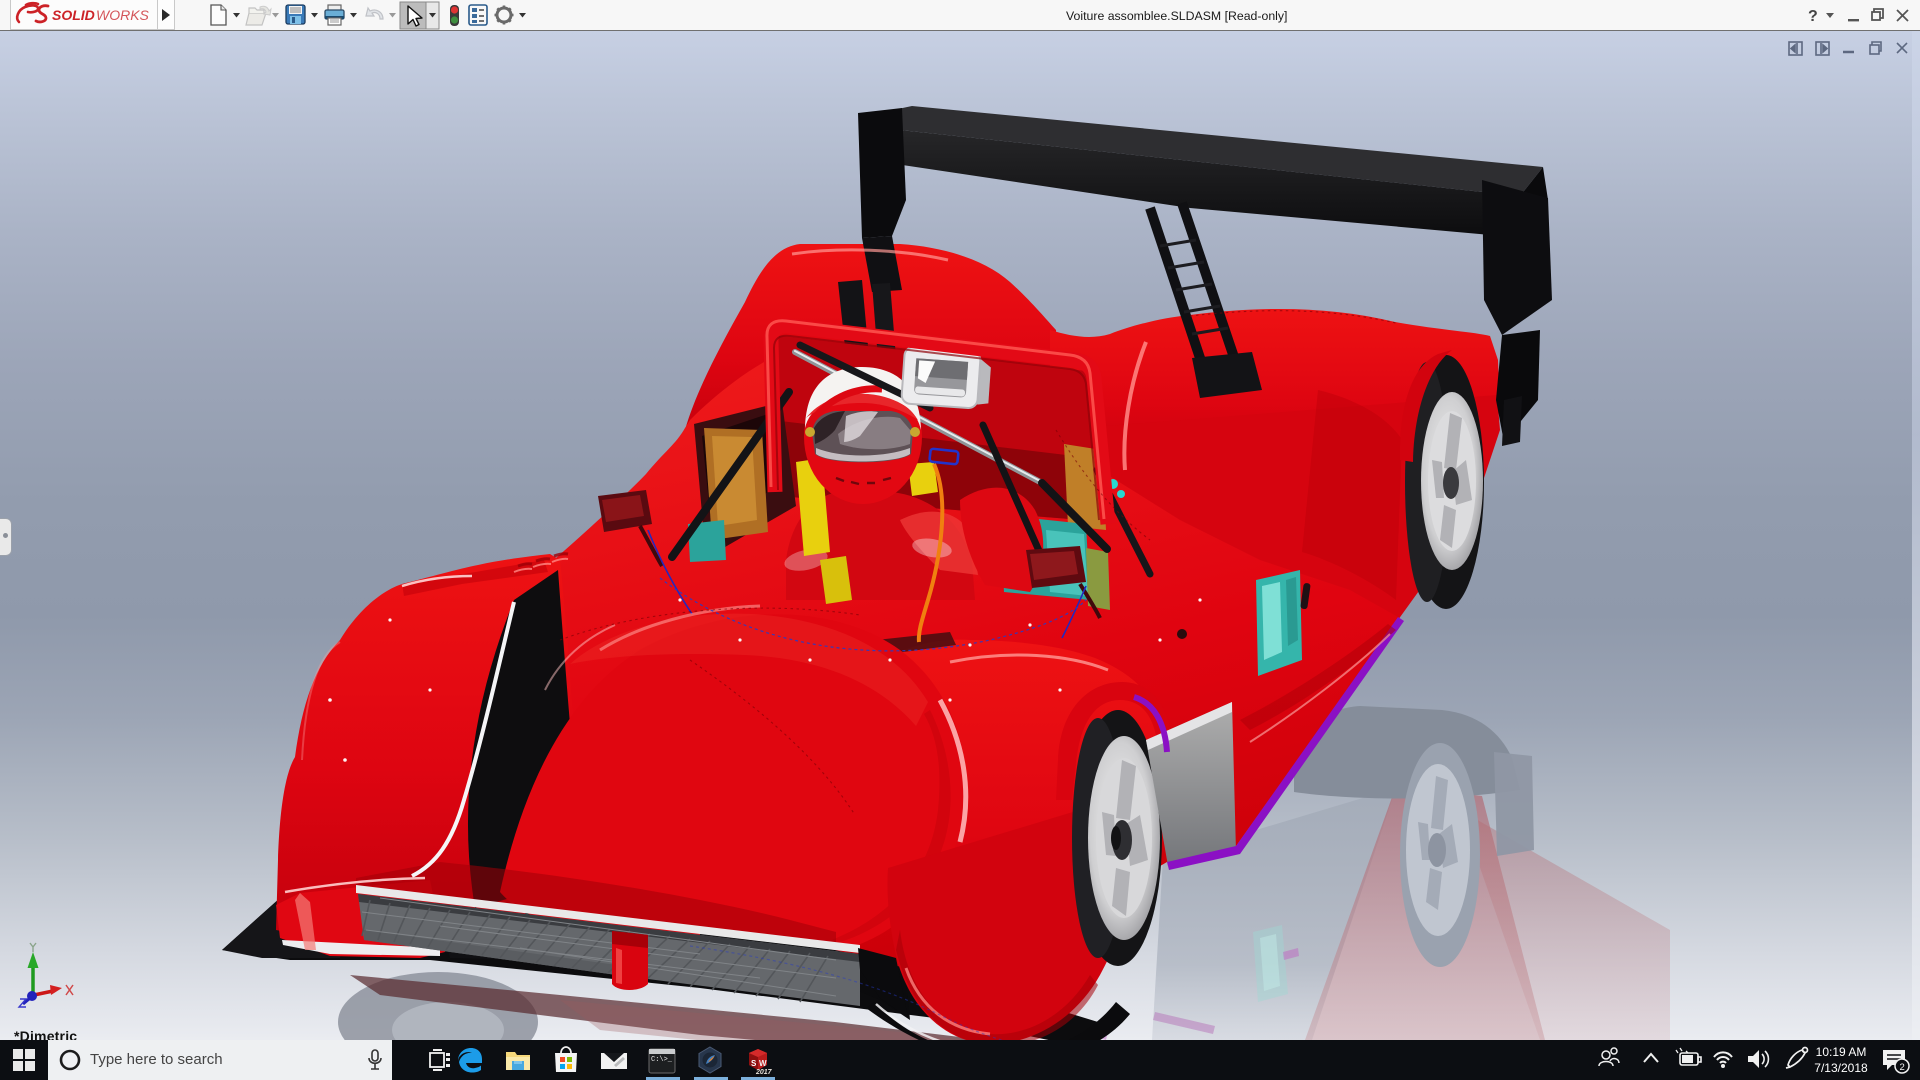  Describe the element at coordinates (764, 1072) in the screenshot. I see `svg-text: 2017` at that location.